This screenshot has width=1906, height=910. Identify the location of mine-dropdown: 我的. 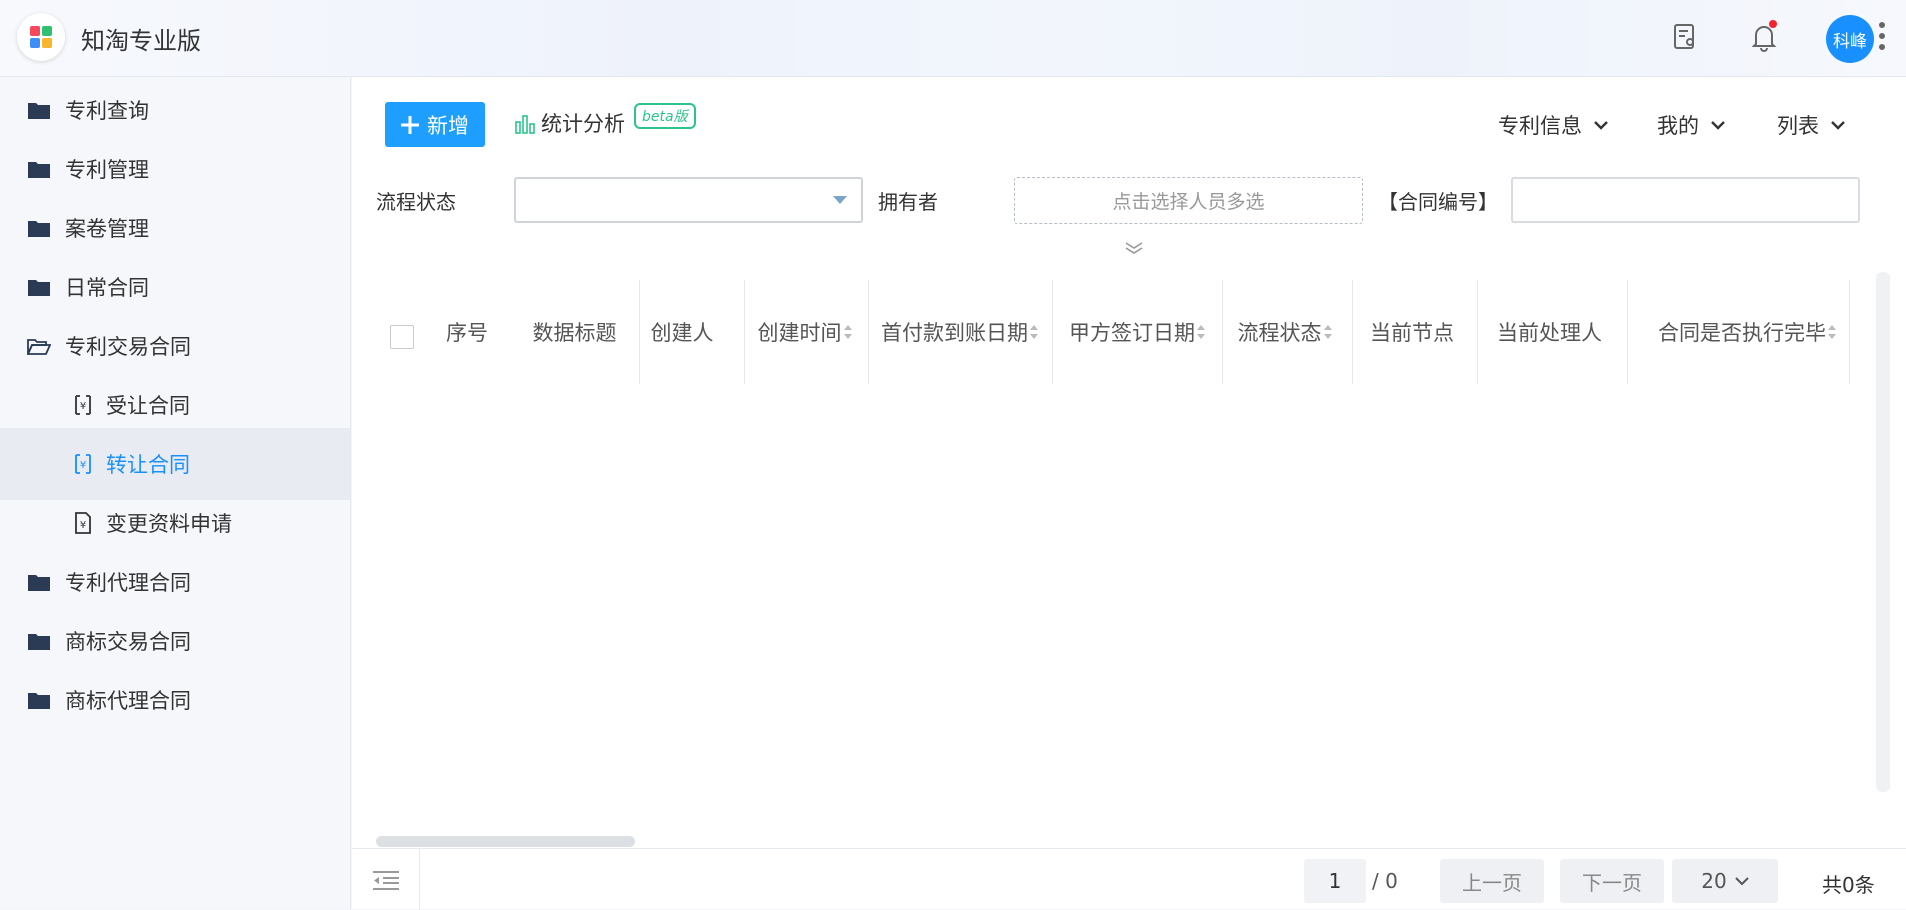
(1691, 125).